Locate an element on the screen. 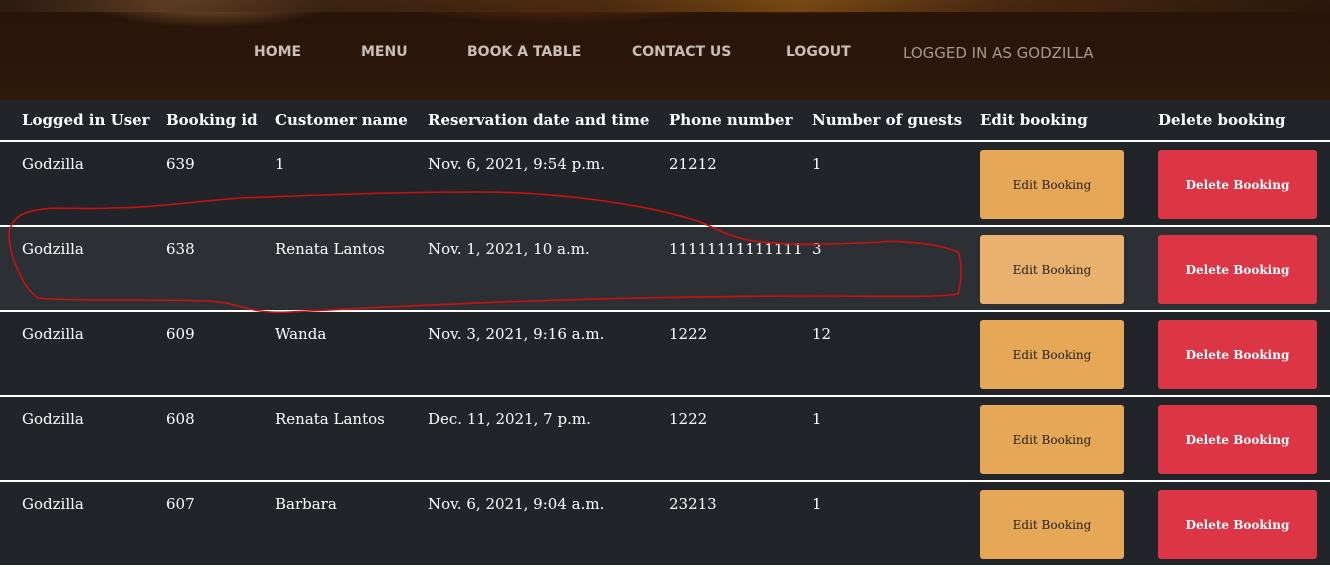 The height and width of the screenshot is (567, 1330). cell-customer-name: 1 is located at coordinates (351, 184).